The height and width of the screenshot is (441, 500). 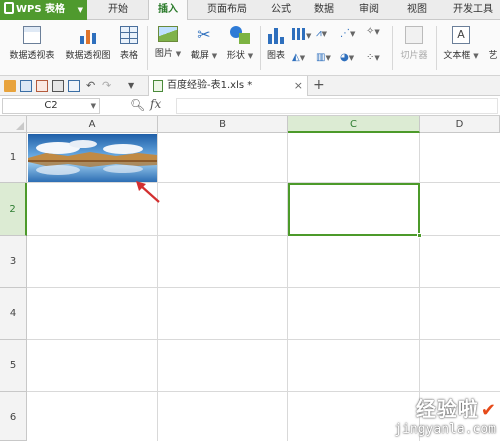 What do you see at coordinates (323, 57) in the screenshot?
I see `bar-chart-dropdown: ▥▼` at bounding box center [323, 57].